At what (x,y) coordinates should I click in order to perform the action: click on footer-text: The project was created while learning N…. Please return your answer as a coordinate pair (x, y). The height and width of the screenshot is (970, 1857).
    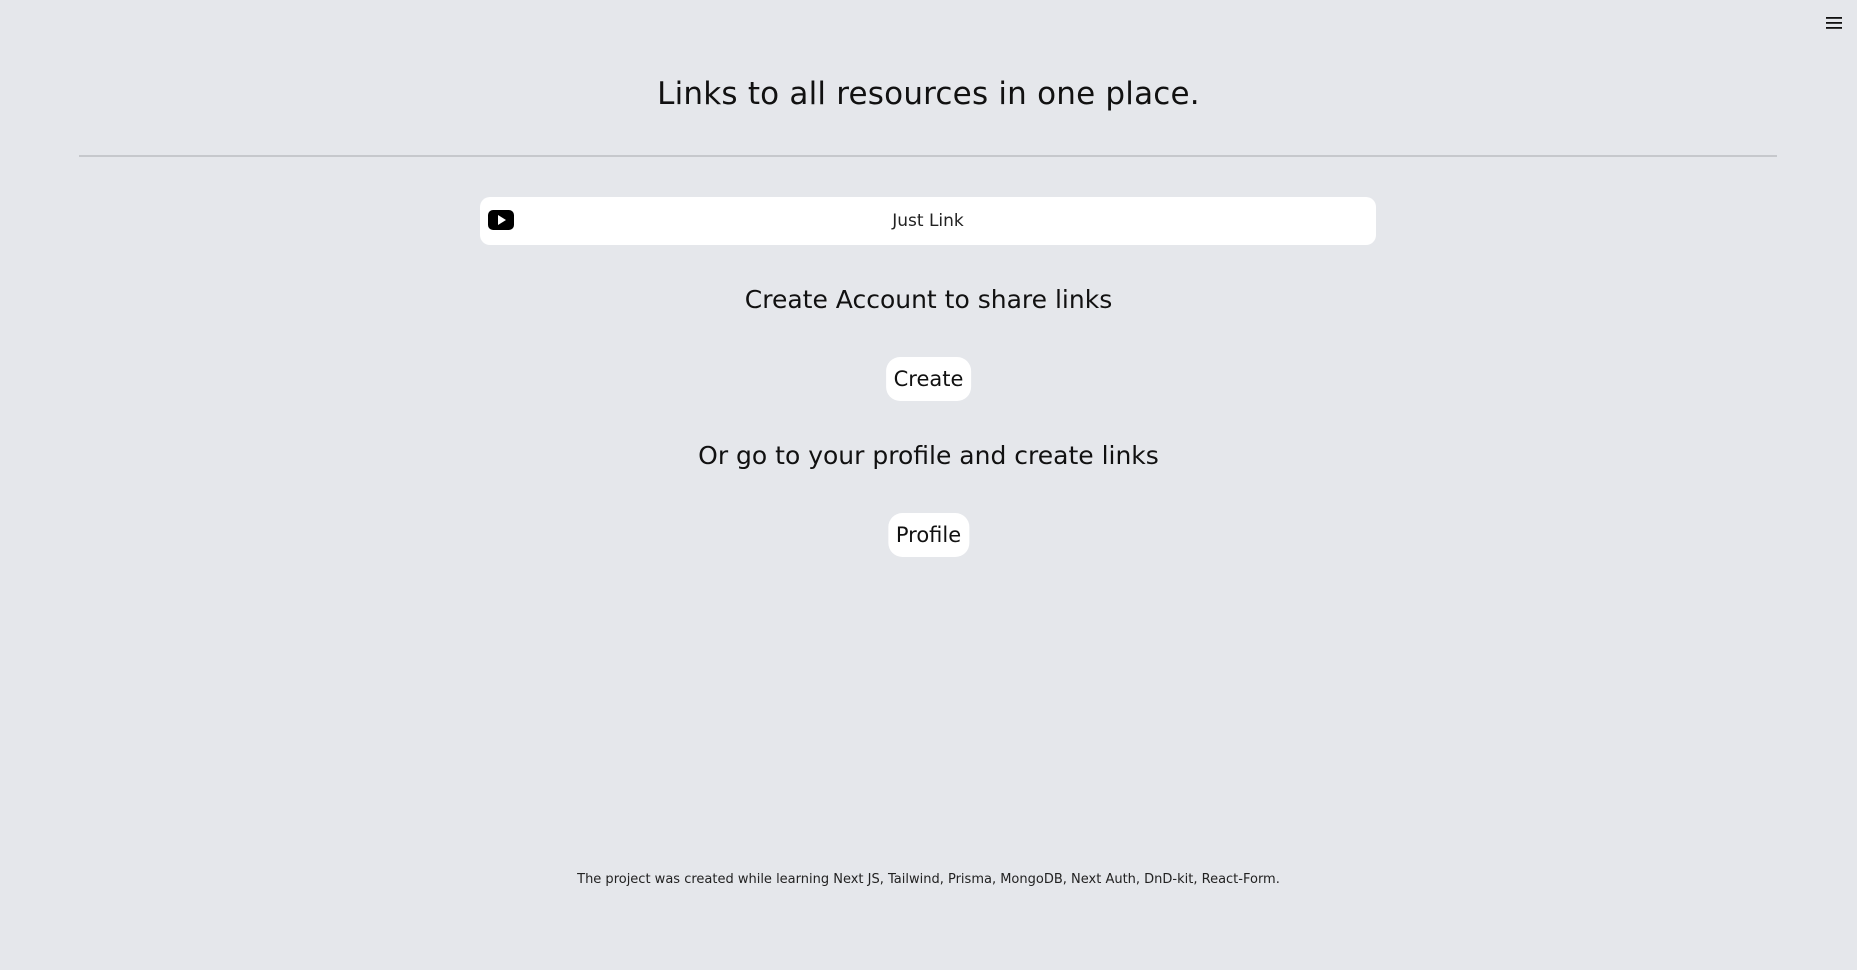
    Looking at the image, I should click on (928, 879).